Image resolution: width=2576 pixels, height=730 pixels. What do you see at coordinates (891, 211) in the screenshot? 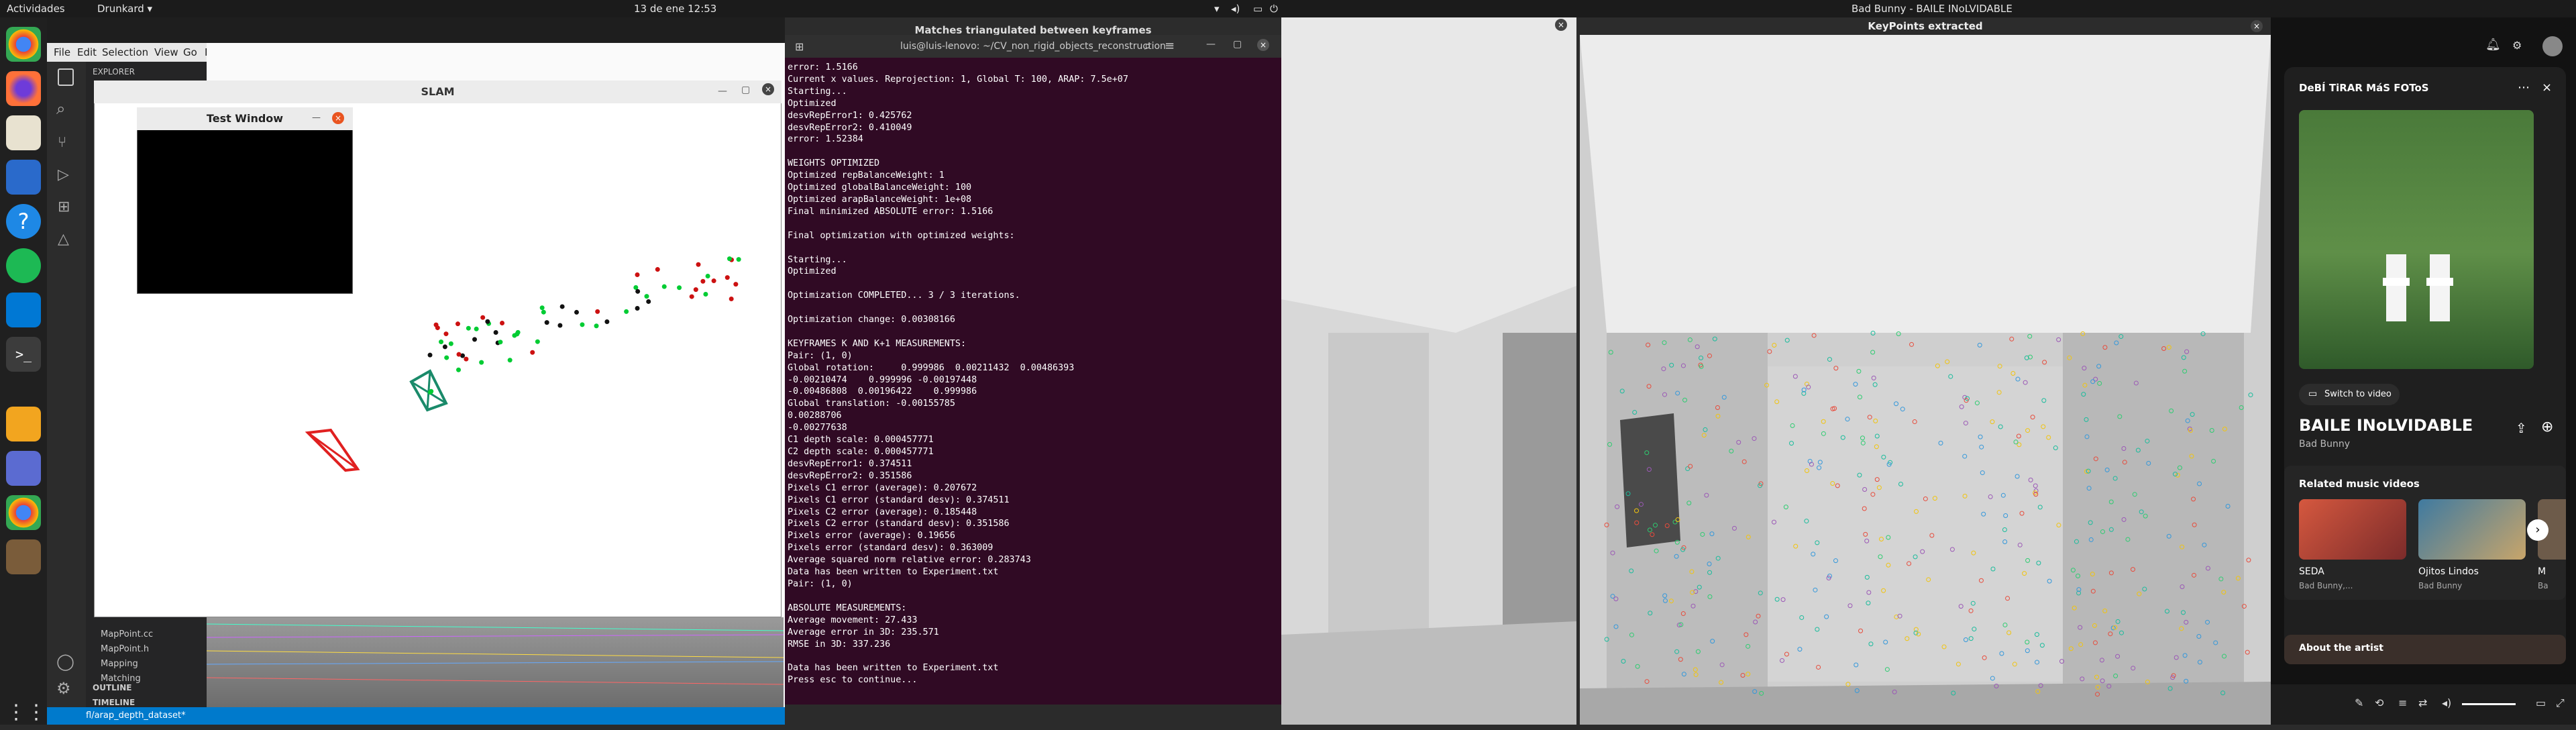
I see `terminal-line: Final minimized ABSOLUTE error: 1.5166` at bounding box center [891, 211].